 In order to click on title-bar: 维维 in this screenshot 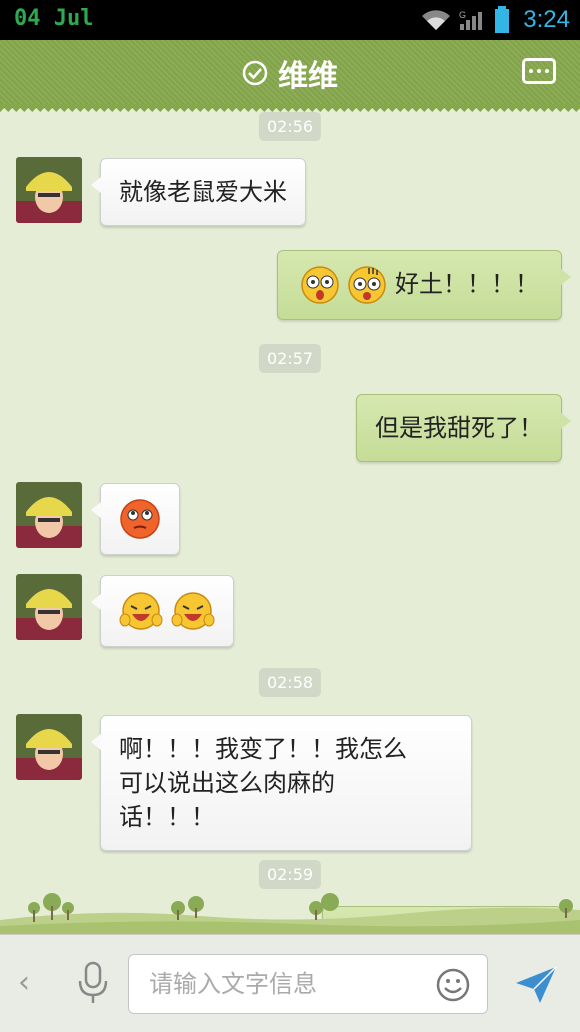, I will do `click(290, 76)`.